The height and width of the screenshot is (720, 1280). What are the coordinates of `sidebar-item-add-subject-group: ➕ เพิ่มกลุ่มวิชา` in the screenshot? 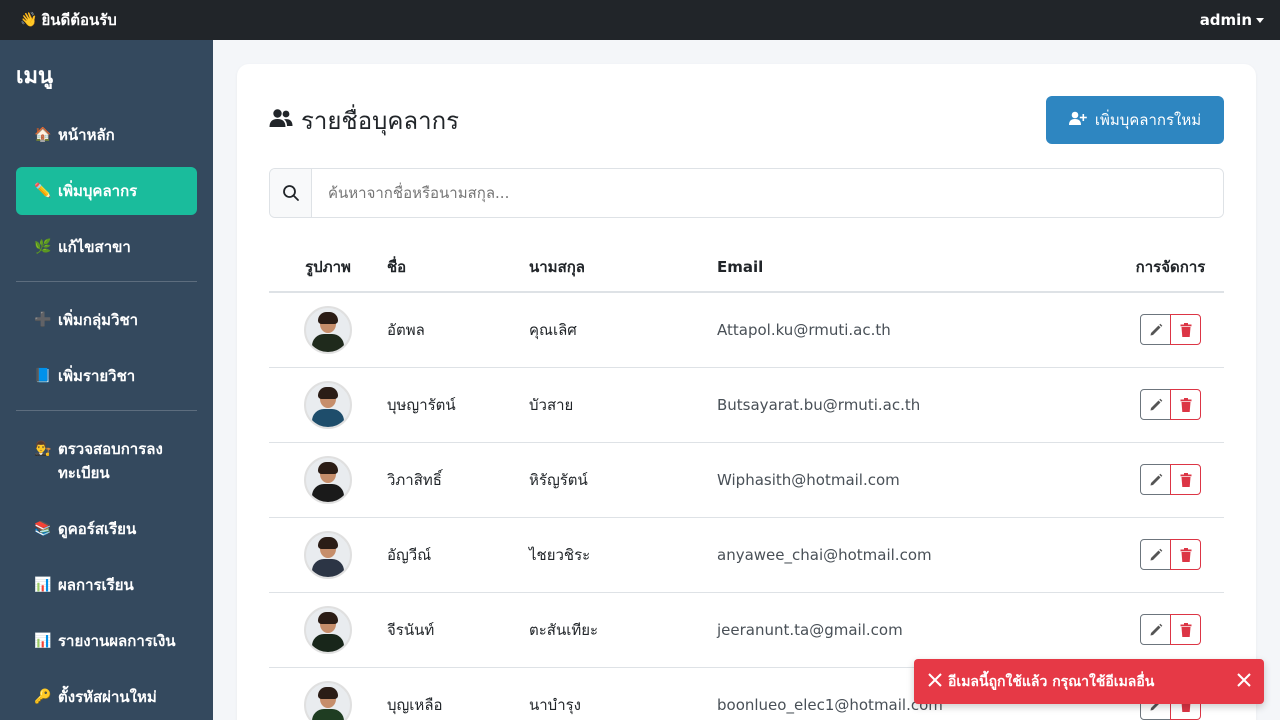 It's located at (106, 320).